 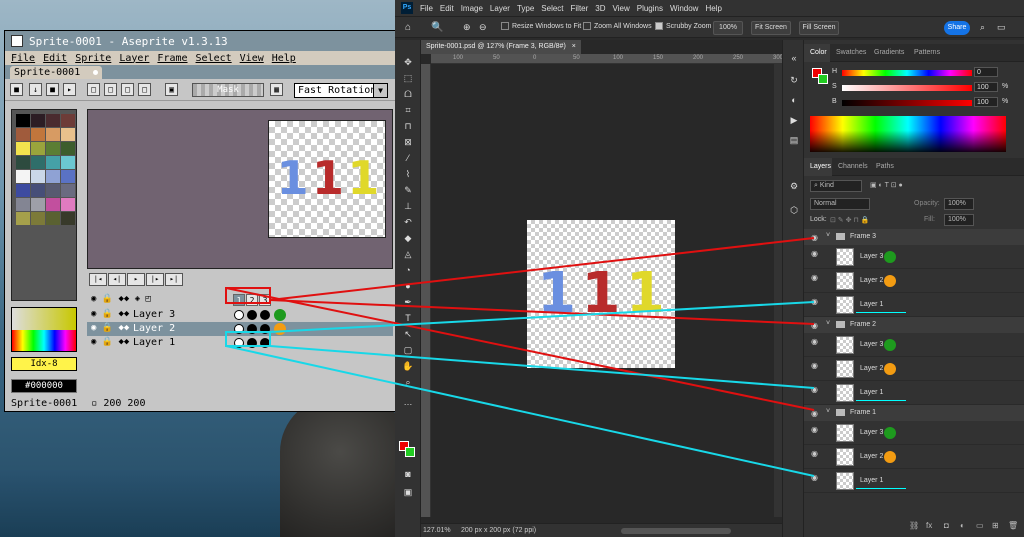 I want to click on ps-menu-3d: 3D, so click(x=600, y=8).